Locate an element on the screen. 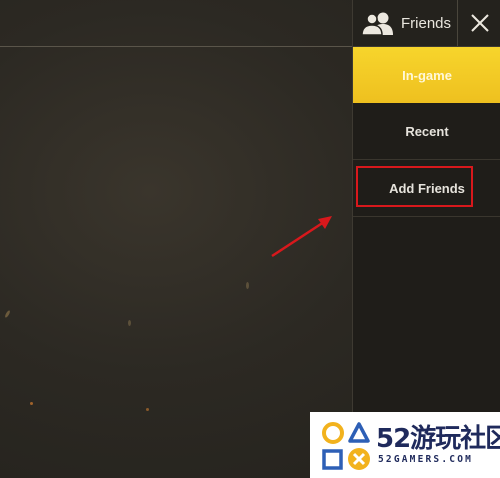 The width and height of the screenshot is (500, 478). close-button is located at coordinates (478, 23).